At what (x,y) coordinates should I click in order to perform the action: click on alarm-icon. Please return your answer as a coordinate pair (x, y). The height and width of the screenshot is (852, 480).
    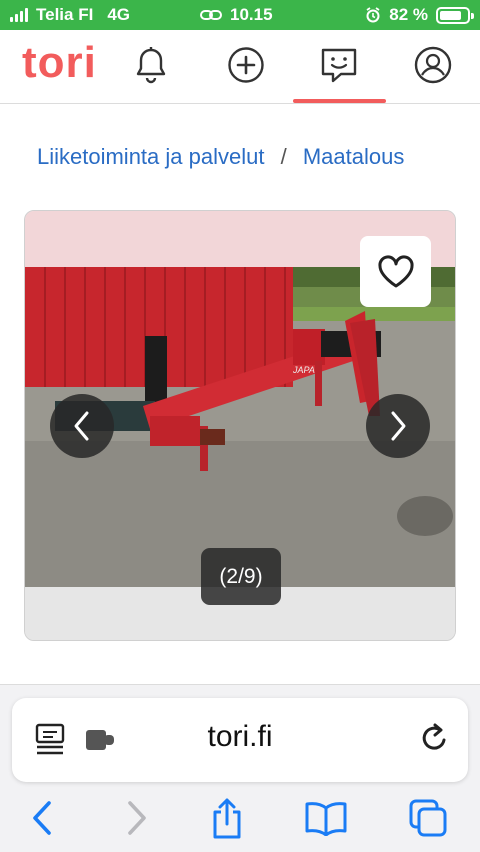
    Looking at the image, I should click on (373, 15).